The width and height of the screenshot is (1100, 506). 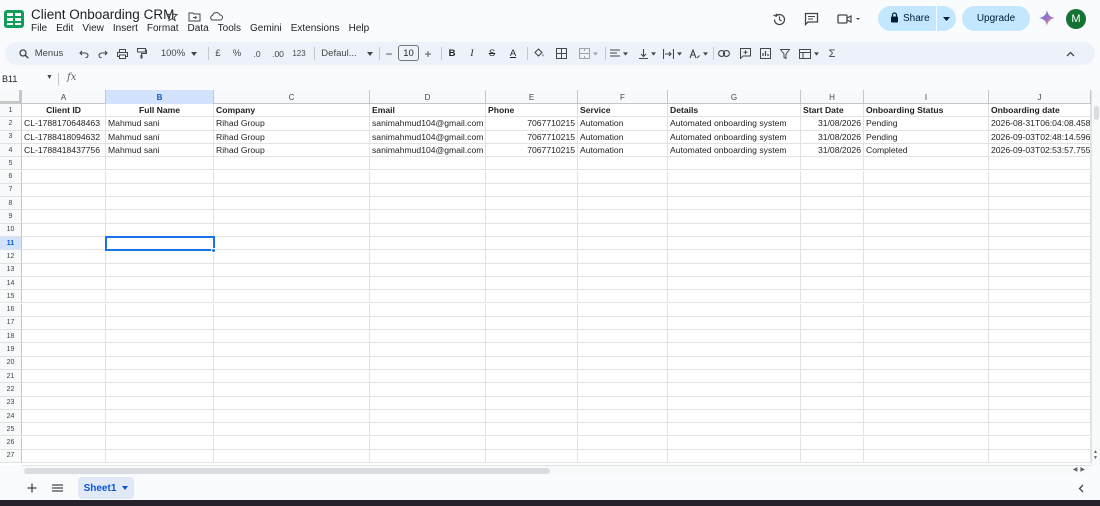 I want to click on vertical-scroll-thumb, so click(x=1096, y=113).